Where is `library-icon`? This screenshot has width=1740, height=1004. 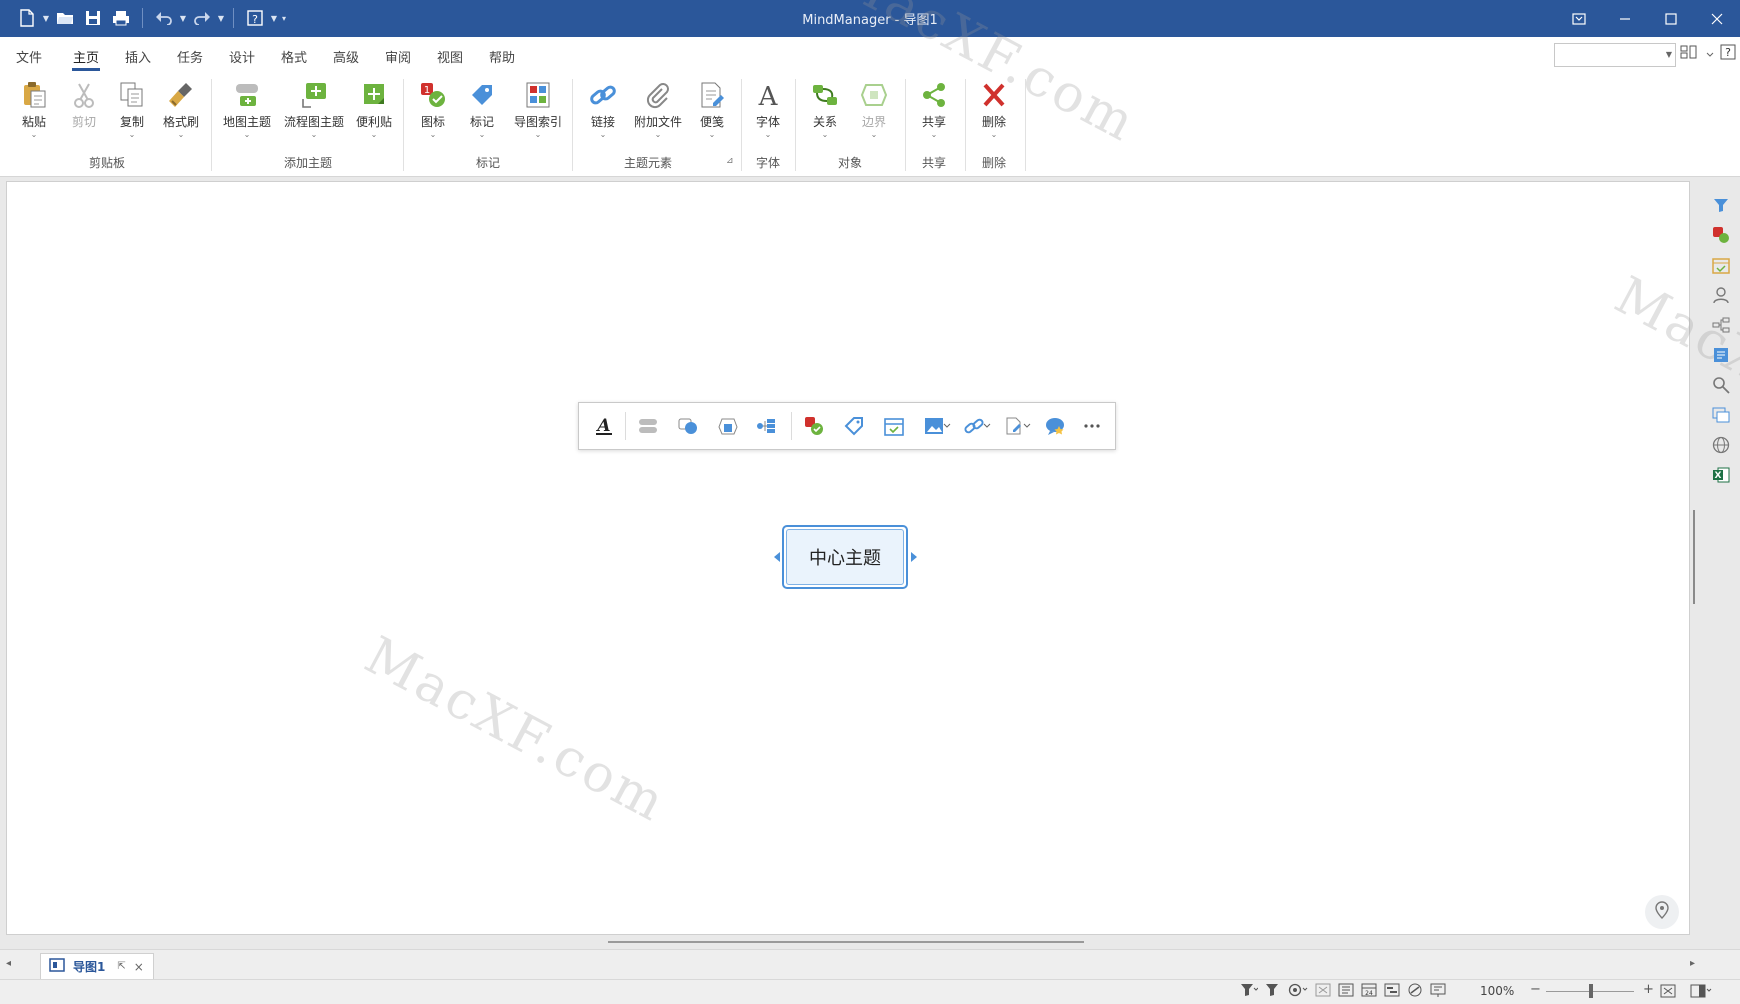
library-icon is located at coordinates (1721, 355).